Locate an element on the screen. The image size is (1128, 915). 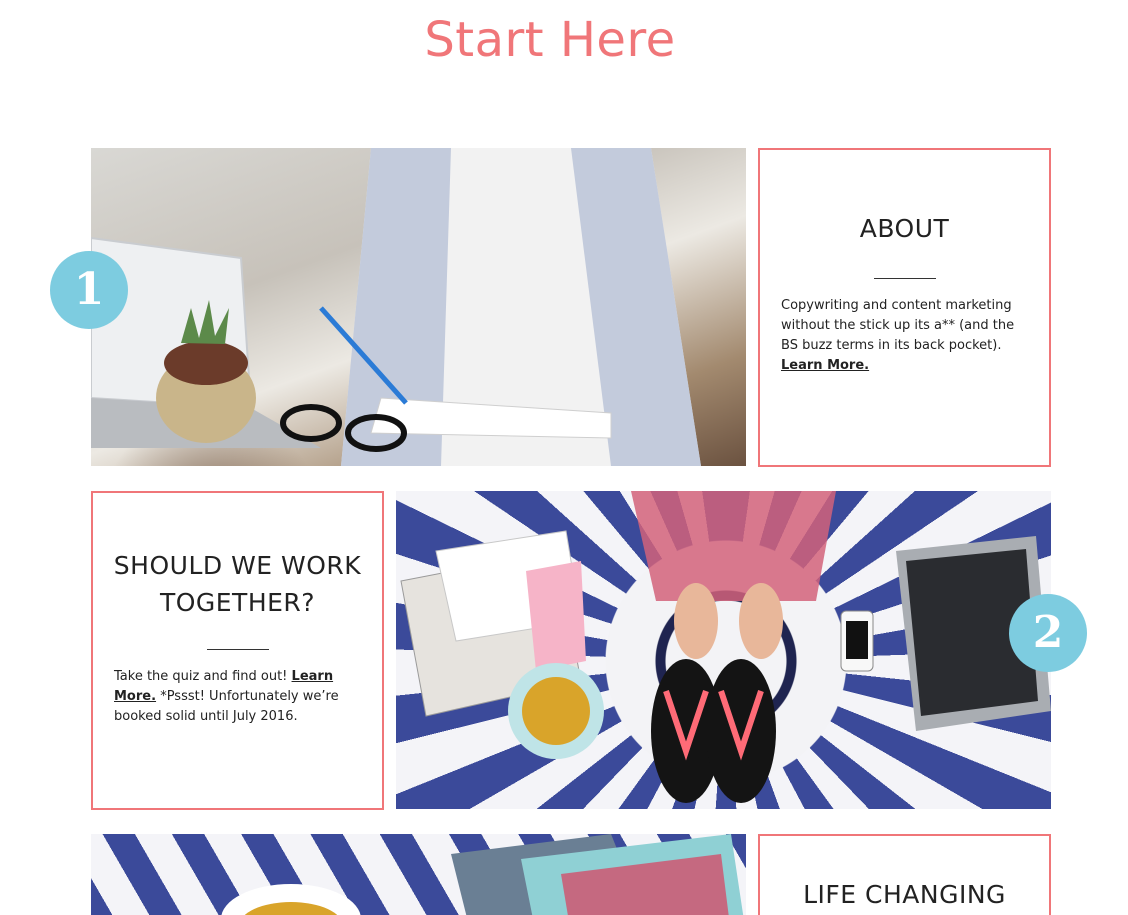
about-learn-more-link: Learn More. is located at coordinates (825, 365).